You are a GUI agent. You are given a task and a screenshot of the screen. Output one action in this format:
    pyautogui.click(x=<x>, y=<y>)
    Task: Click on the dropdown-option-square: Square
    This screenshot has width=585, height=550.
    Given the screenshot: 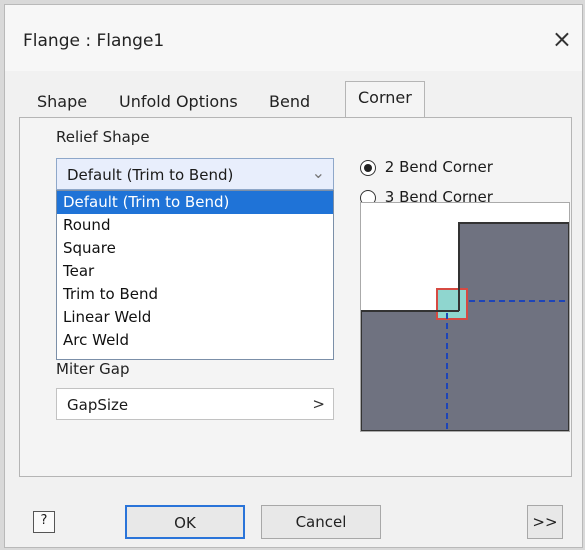 What is the action you would take?
    pyautogui.click(x=195, y=248)
    